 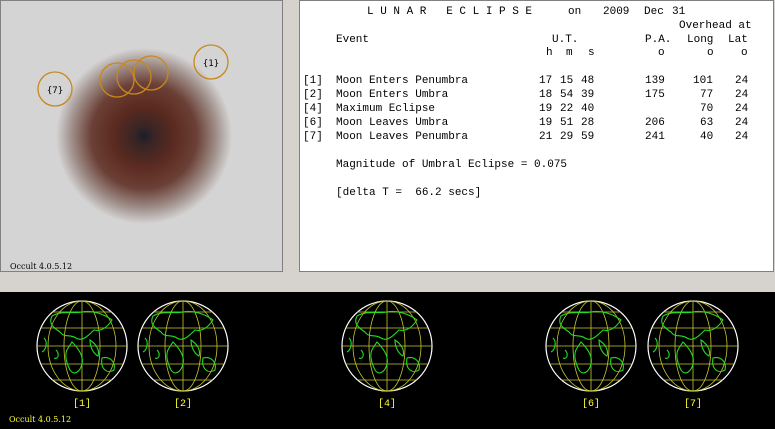 I want to click on contact-label-7: {7}, so click(x=55, y=91).